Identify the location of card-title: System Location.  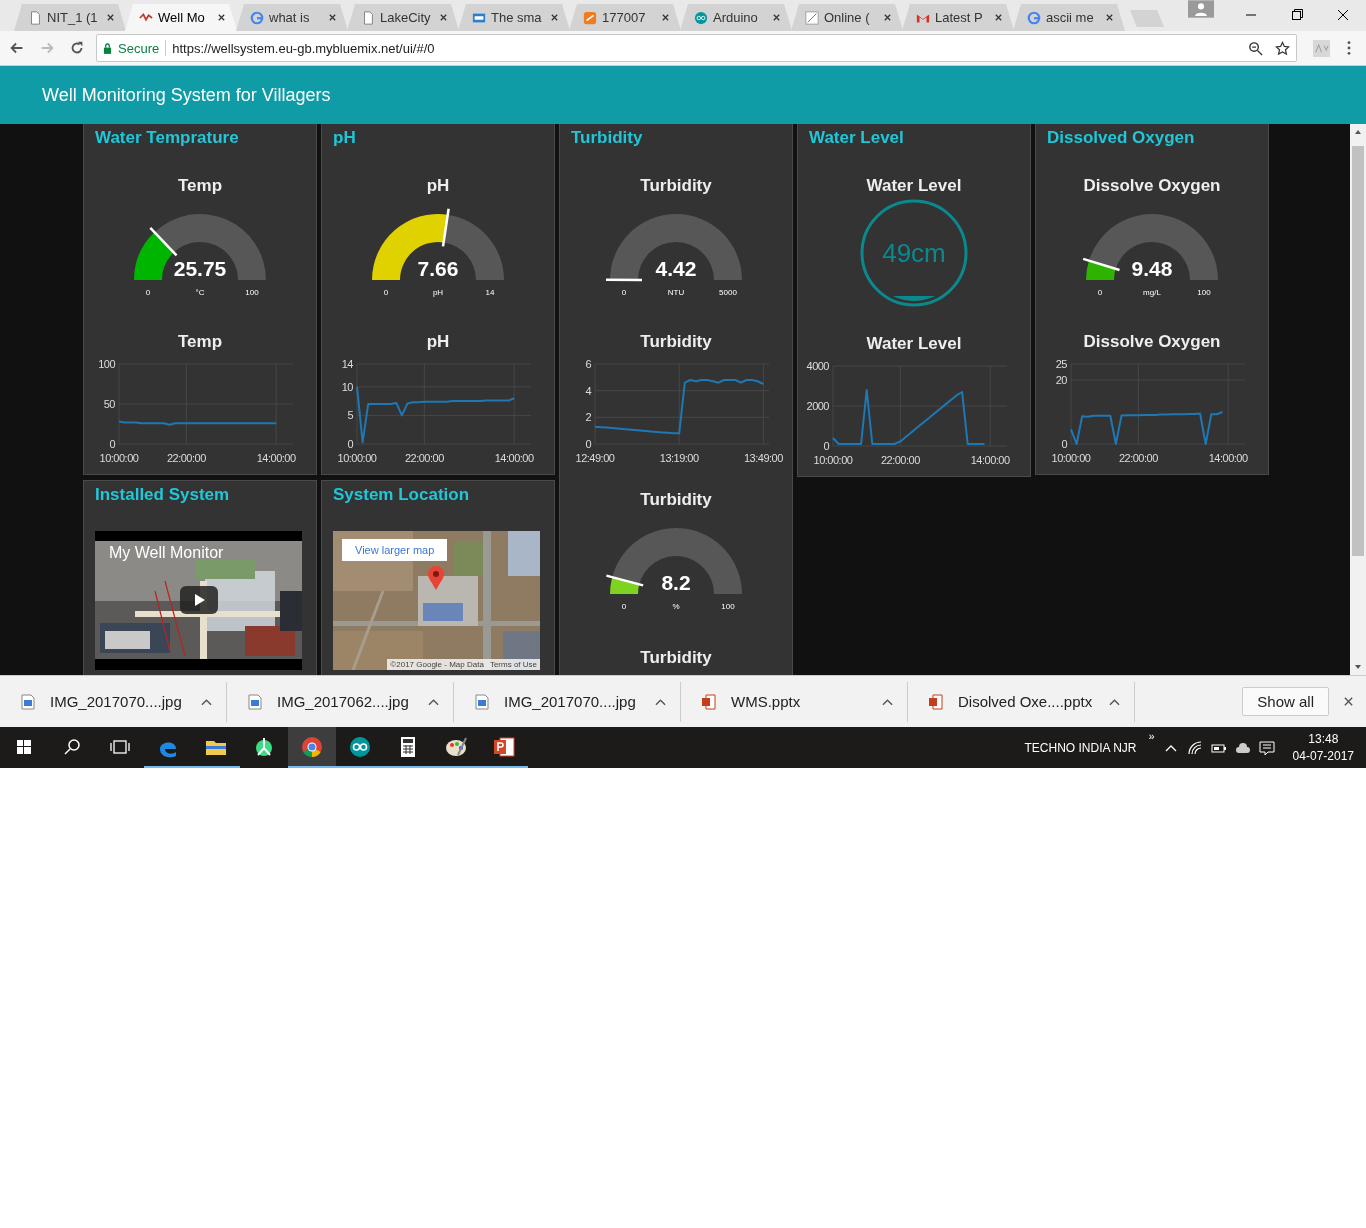
(401, 495).